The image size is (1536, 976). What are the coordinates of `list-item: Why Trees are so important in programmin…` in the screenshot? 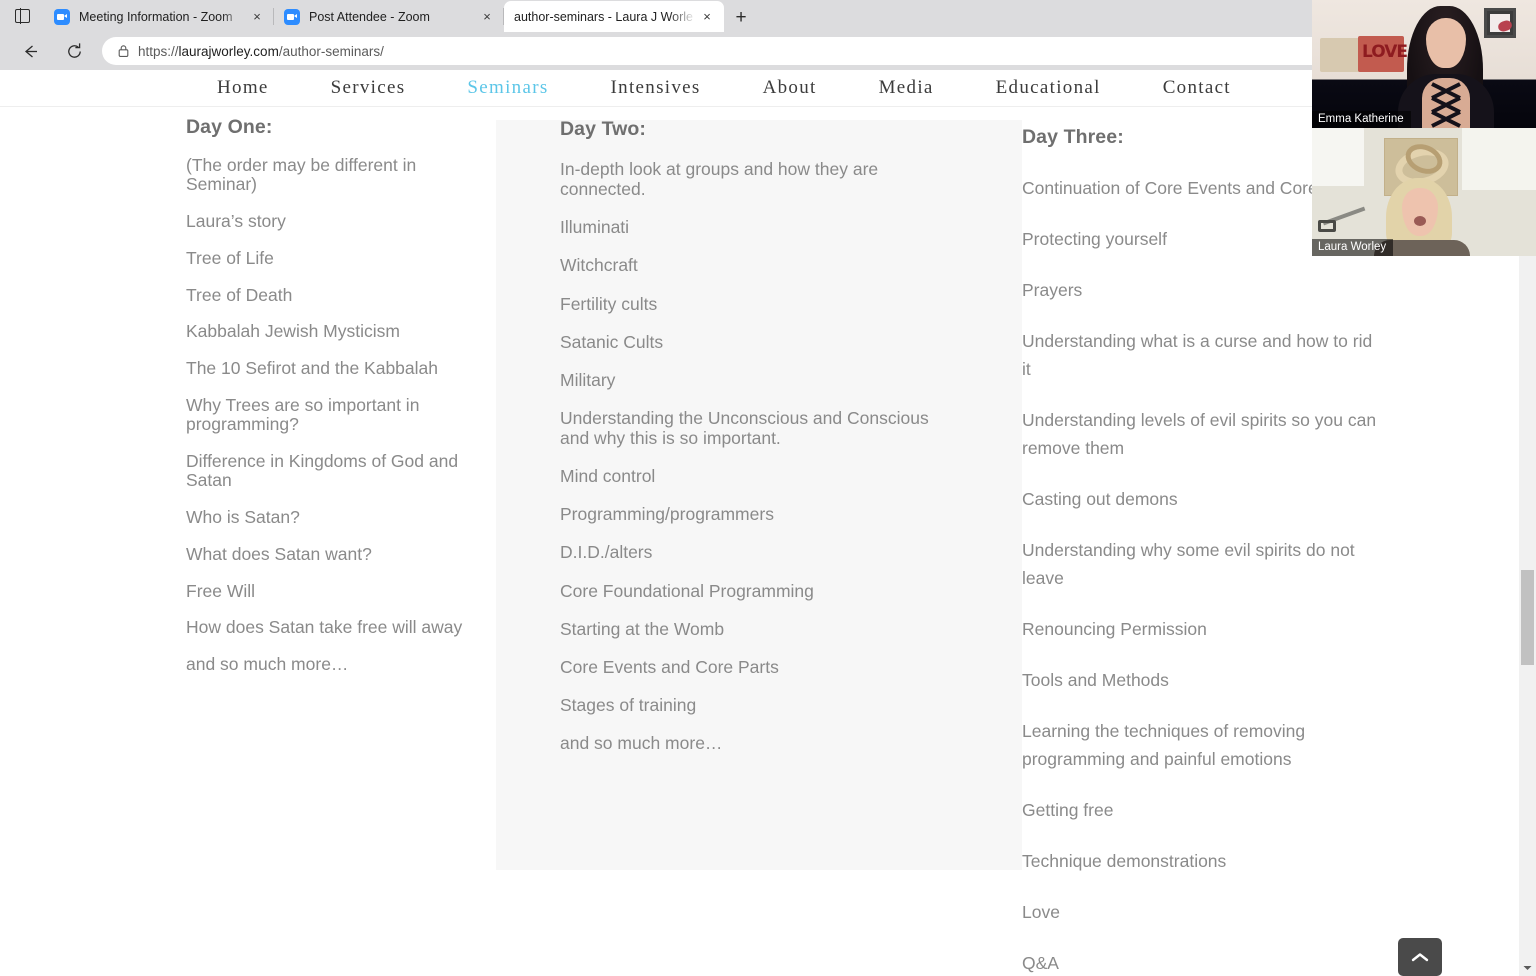 It's located at (303, 415).